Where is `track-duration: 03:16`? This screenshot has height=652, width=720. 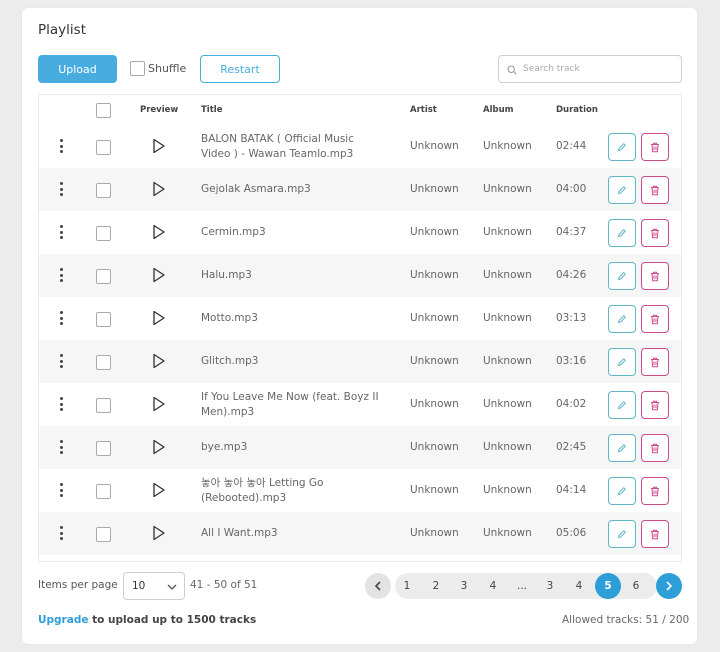
track-duration: 03:16 is located at coordinates (571, 361).